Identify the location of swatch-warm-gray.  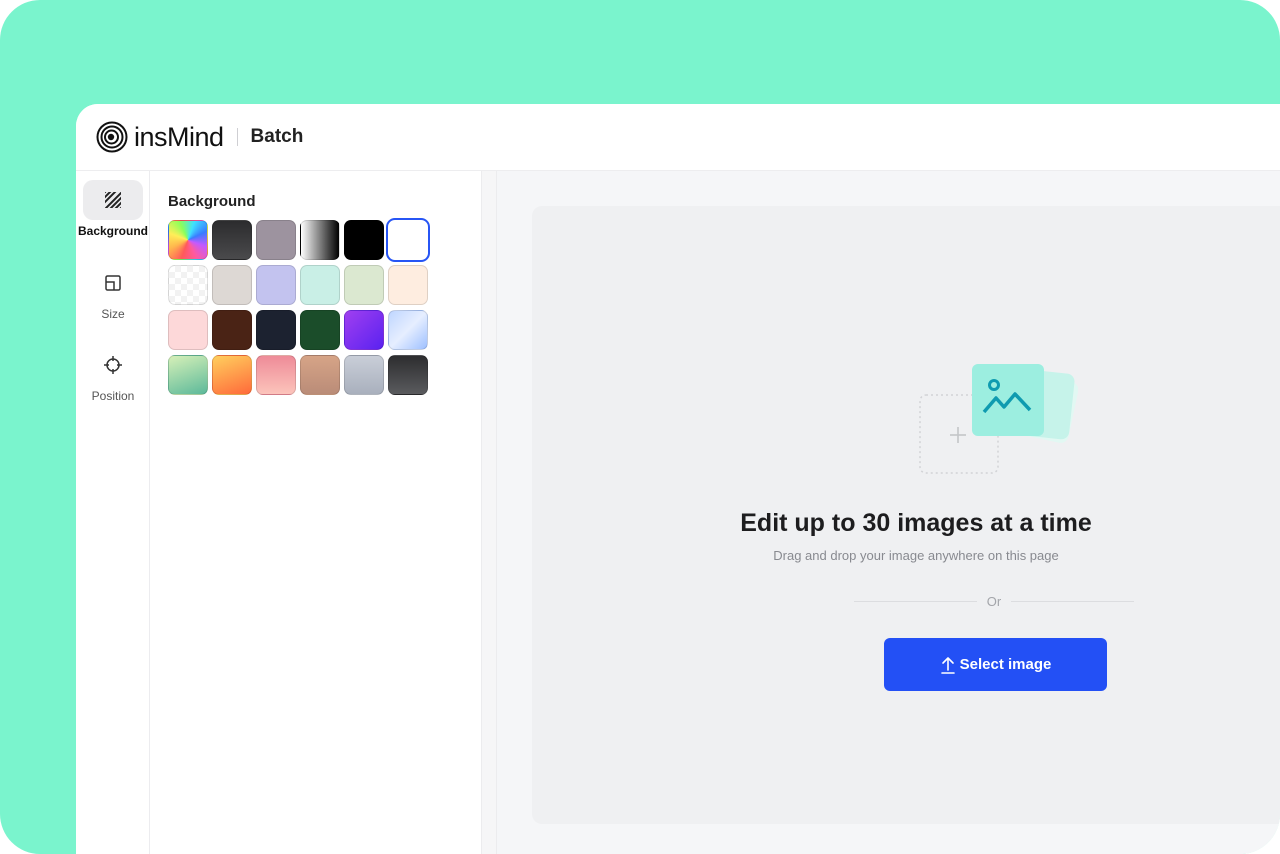
(232, 285).